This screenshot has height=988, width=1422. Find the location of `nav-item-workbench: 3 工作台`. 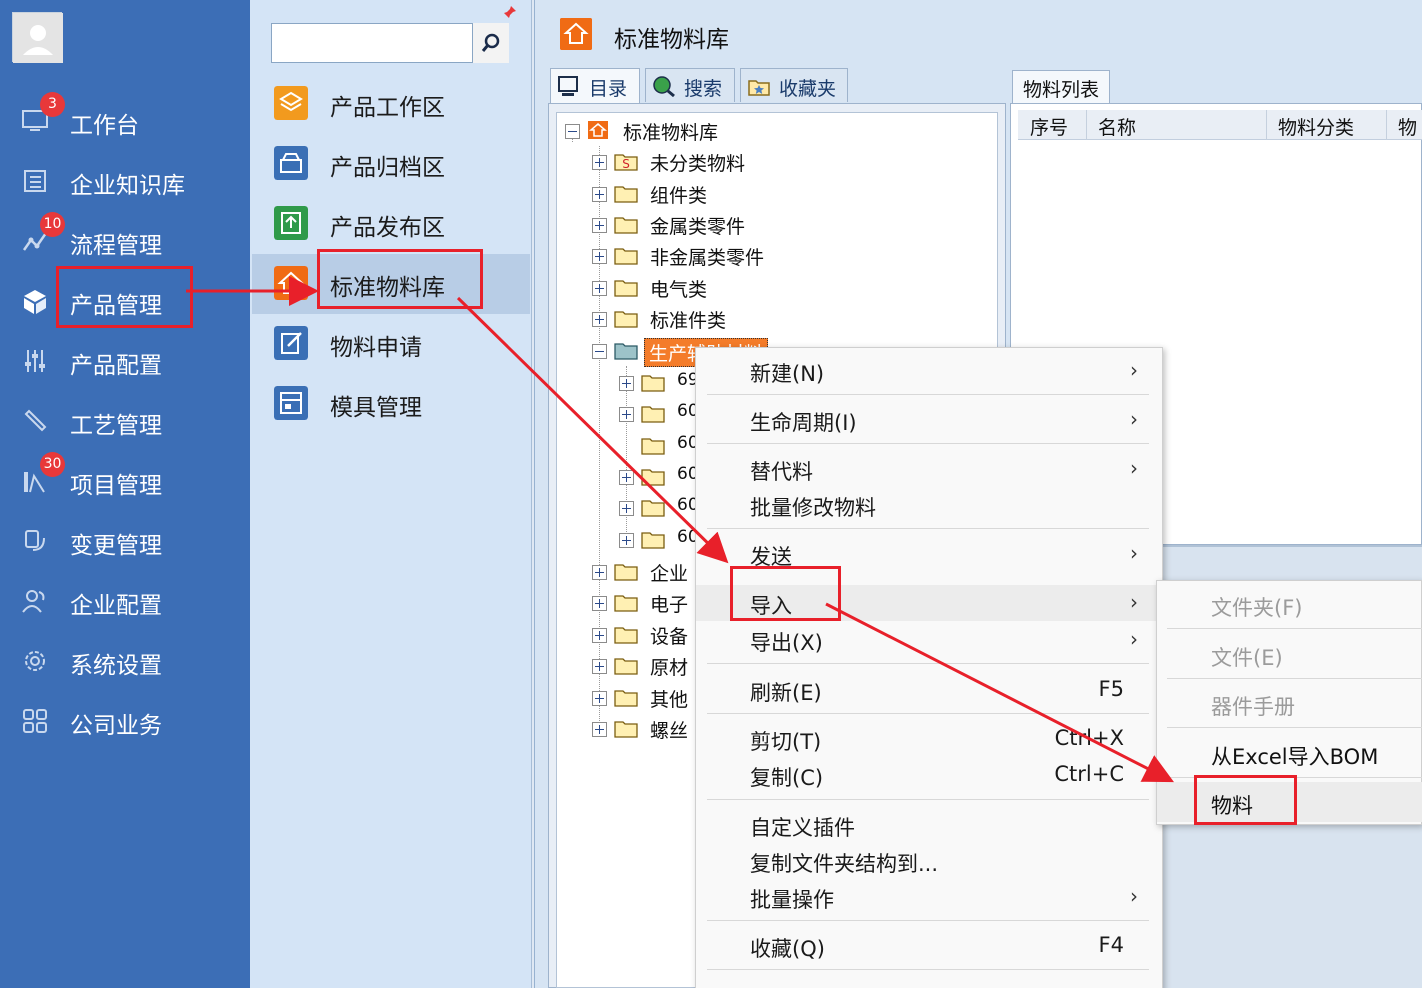

nav-item-workbench: 3 工作台 is located at coordinates (125, 120).